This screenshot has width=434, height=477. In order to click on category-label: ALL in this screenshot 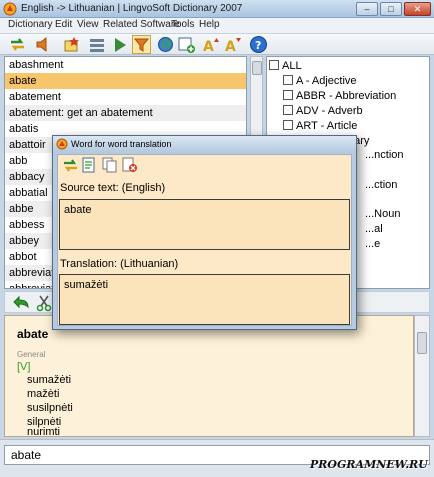, I will do `click(292, 66)`.